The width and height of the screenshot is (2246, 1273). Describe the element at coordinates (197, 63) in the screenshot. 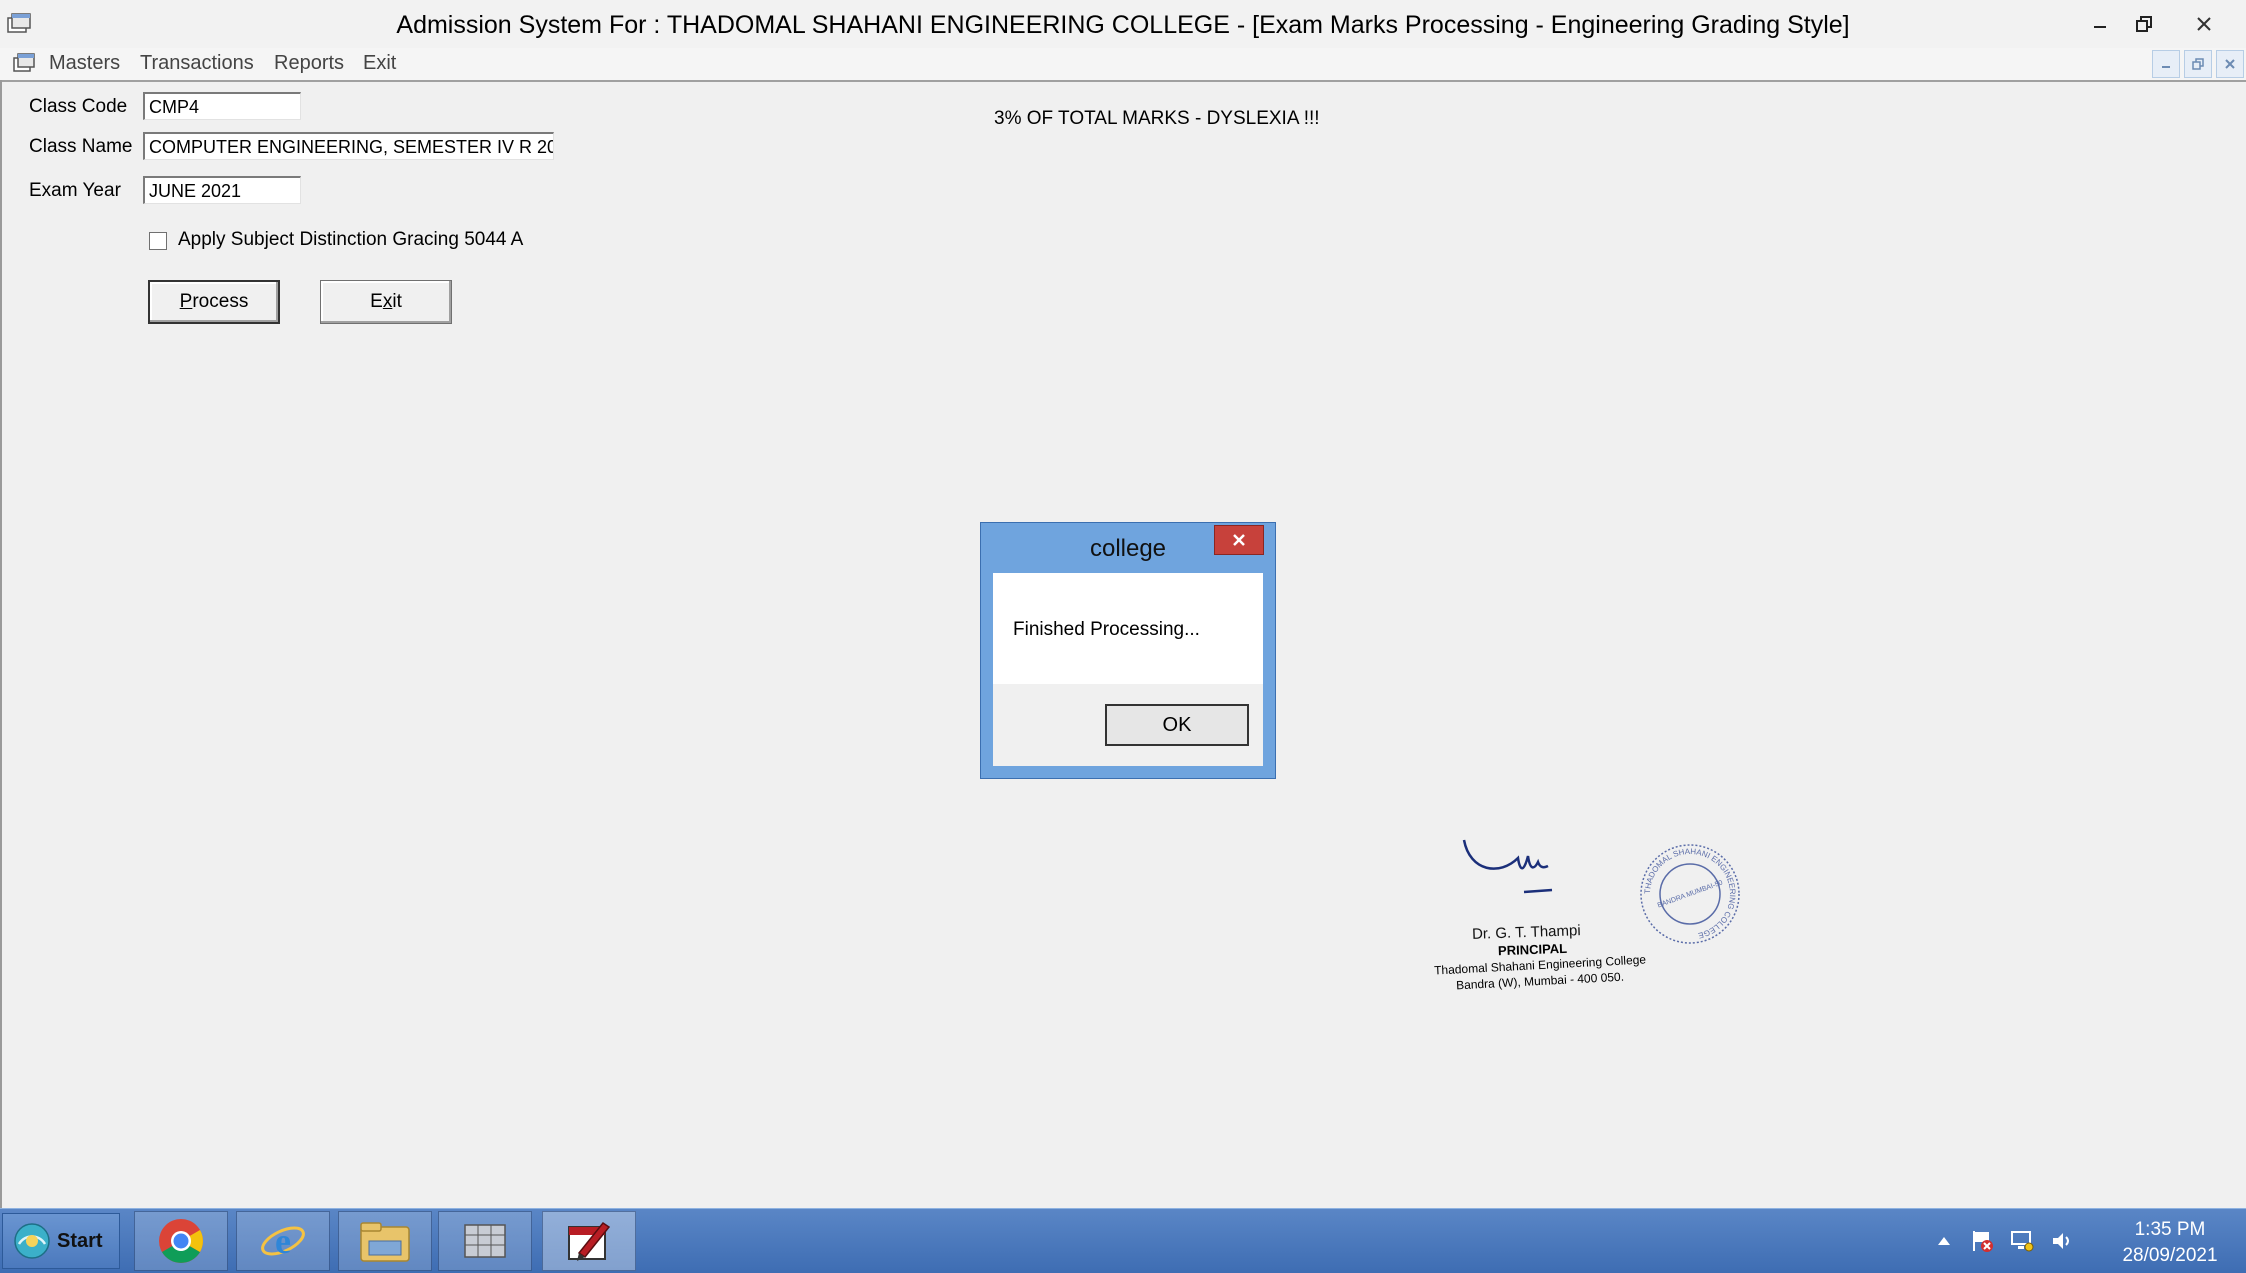

I see `menu-transactions: Transactions` at that location.